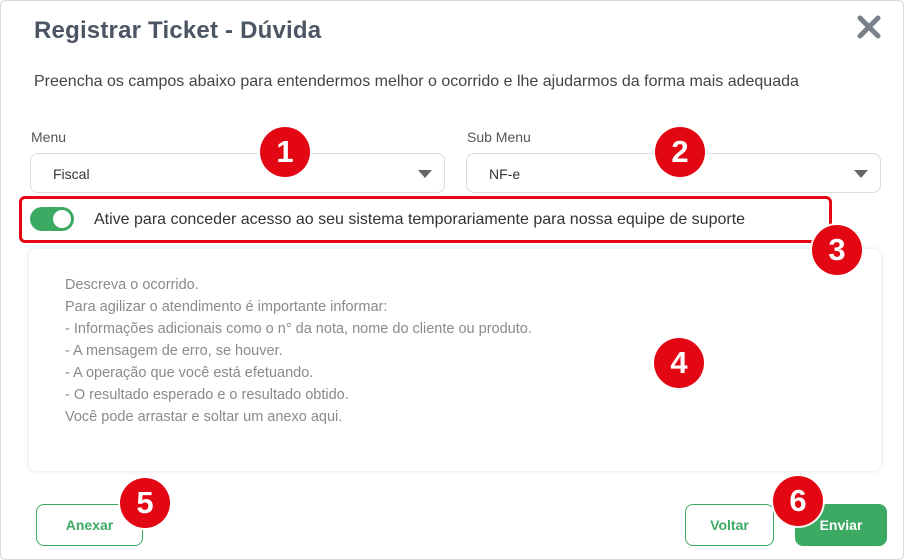  What do you see at coordinates (237, 173) in the screenshot?
I see `menu-select: Fiscal` at bounding box center [237, 173].